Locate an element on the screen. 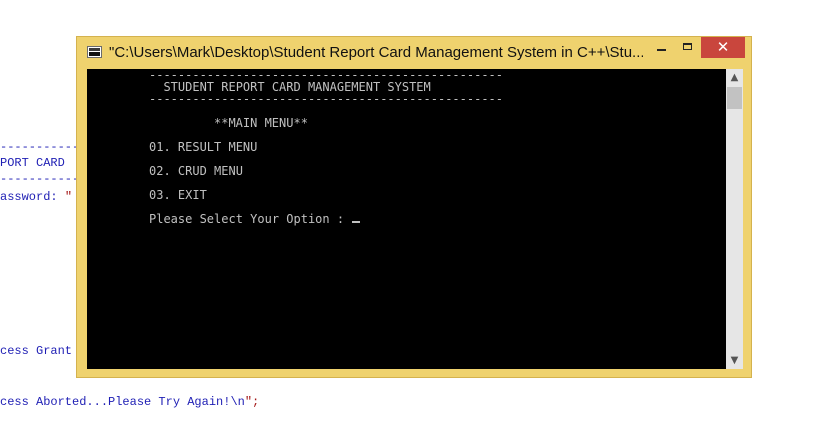 The height and width of the screenshot is (421, 814). minimize-button is located at coordinates (662, 47).